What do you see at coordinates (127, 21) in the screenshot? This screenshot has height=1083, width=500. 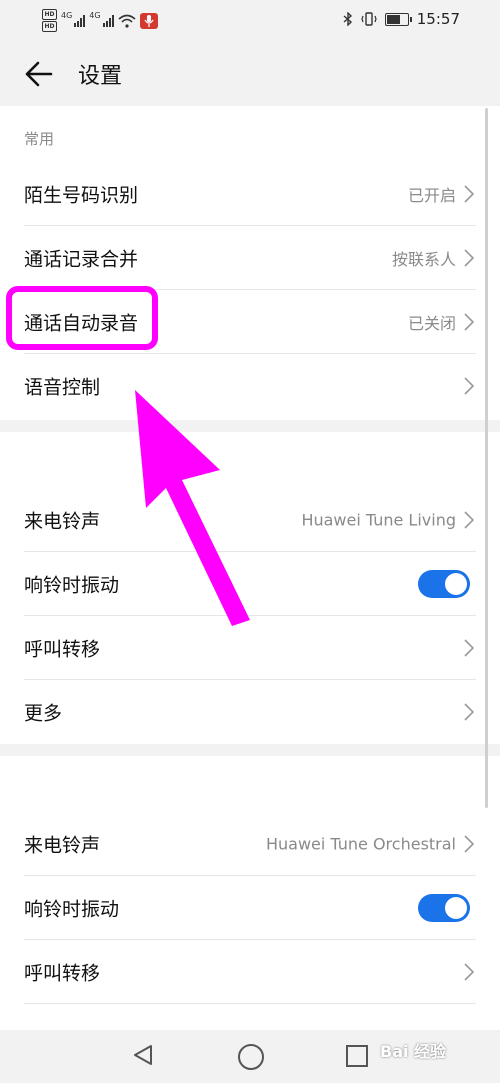 I see `wifi-icon` at bounding box center [127, 21].